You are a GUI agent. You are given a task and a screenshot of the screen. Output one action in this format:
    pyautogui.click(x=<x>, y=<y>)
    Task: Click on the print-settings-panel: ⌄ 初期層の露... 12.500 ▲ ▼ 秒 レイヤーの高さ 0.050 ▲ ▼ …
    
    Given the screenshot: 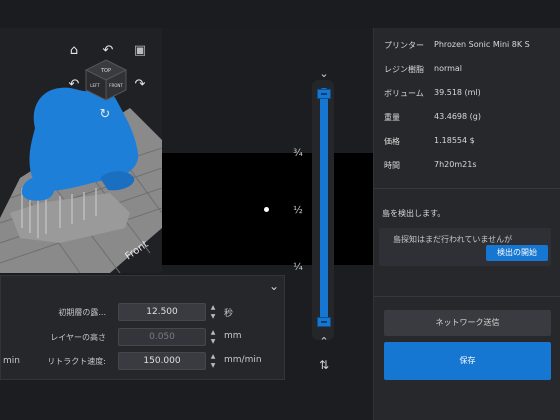 What is the action you would take?
    pyautogui.click(x=142, y=327)
    